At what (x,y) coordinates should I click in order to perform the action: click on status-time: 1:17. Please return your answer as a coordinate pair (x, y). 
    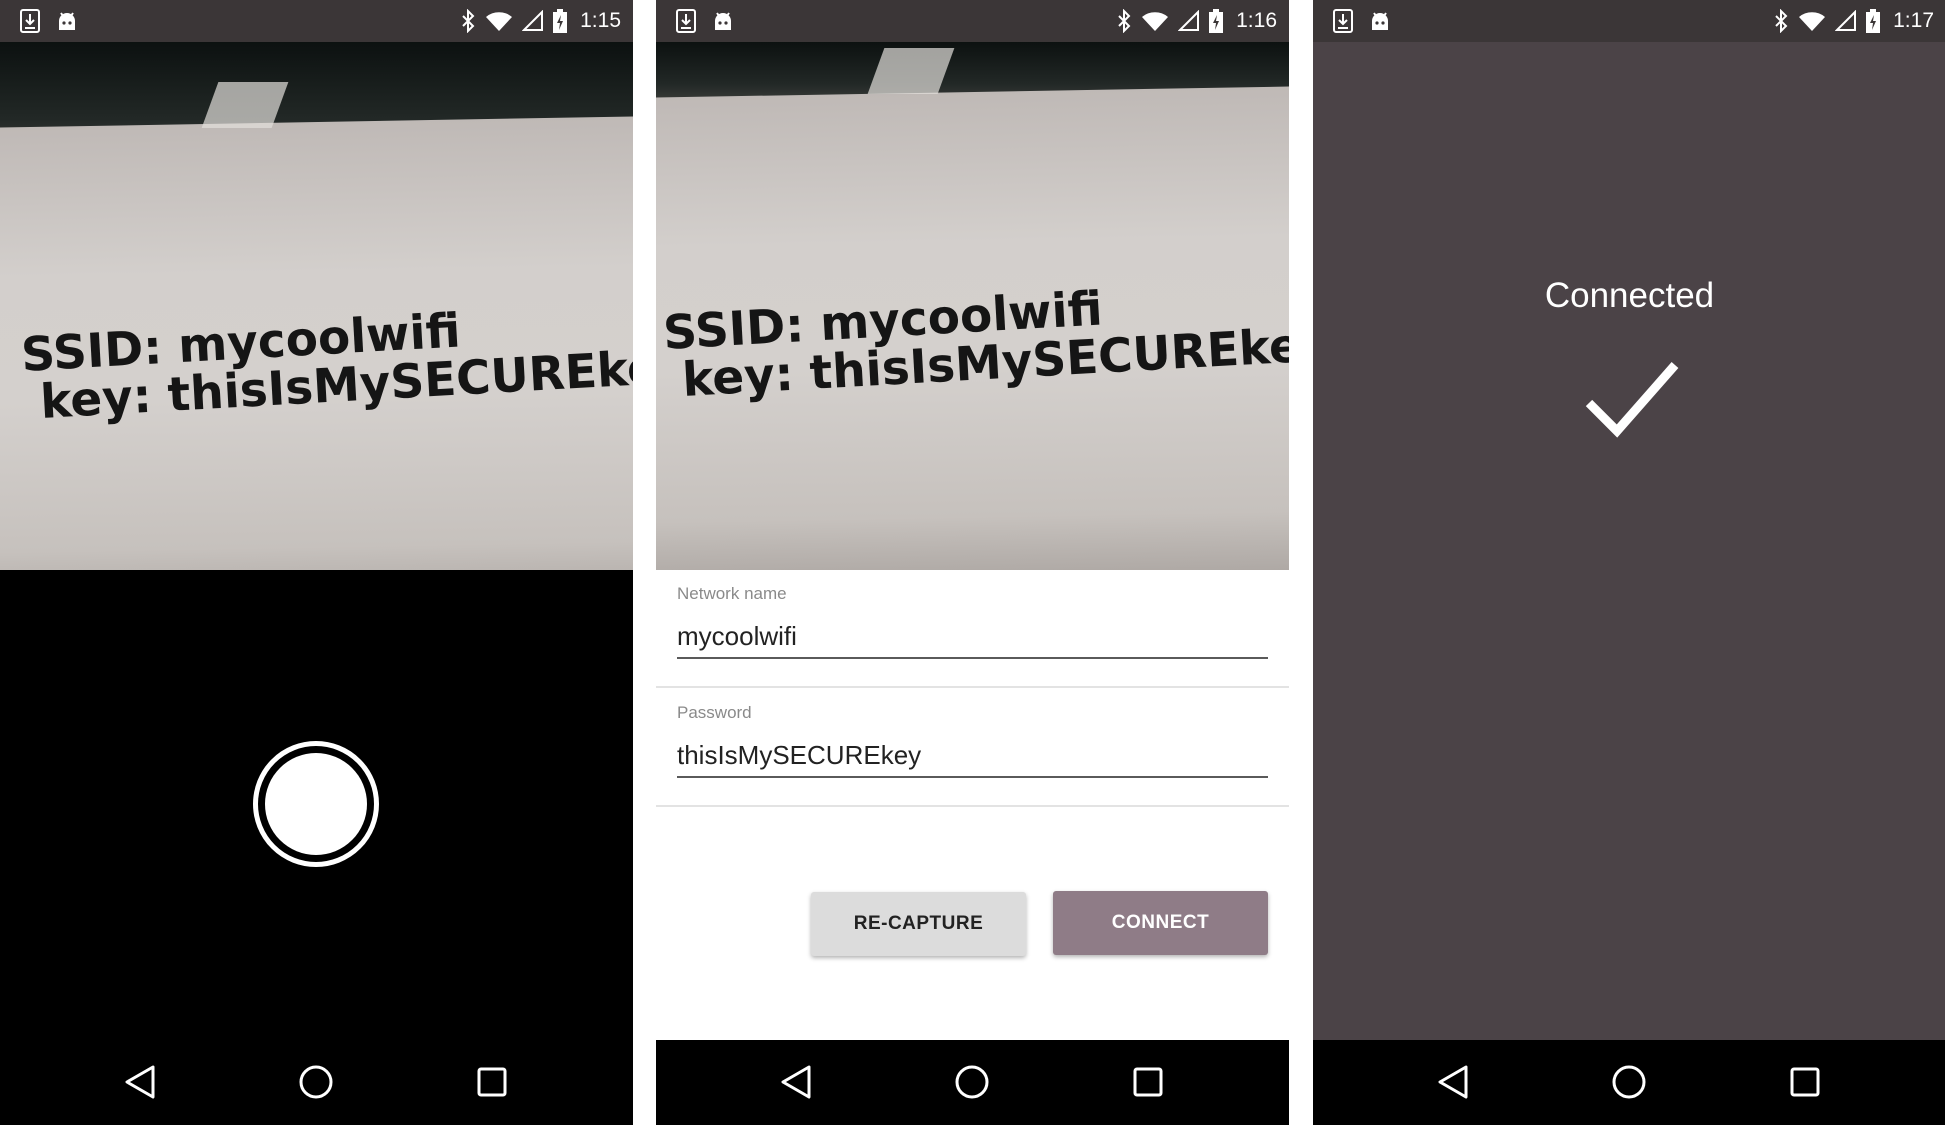
    Looking at the image, I should click on (1913, 20).